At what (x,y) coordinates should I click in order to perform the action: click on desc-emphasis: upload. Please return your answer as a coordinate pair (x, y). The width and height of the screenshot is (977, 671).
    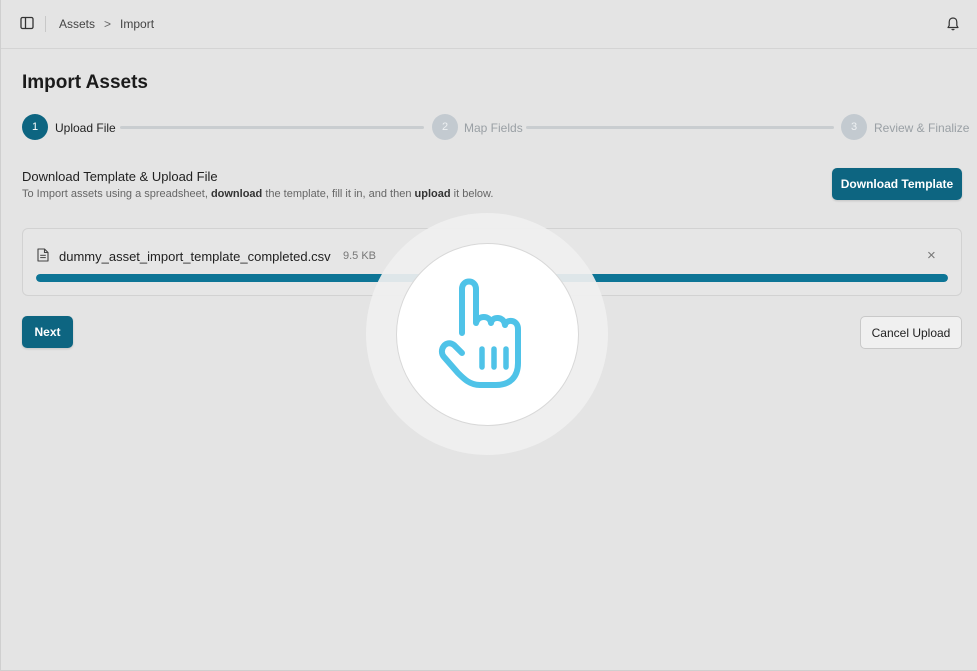
    Looking at the image, I should click on (432, 194).